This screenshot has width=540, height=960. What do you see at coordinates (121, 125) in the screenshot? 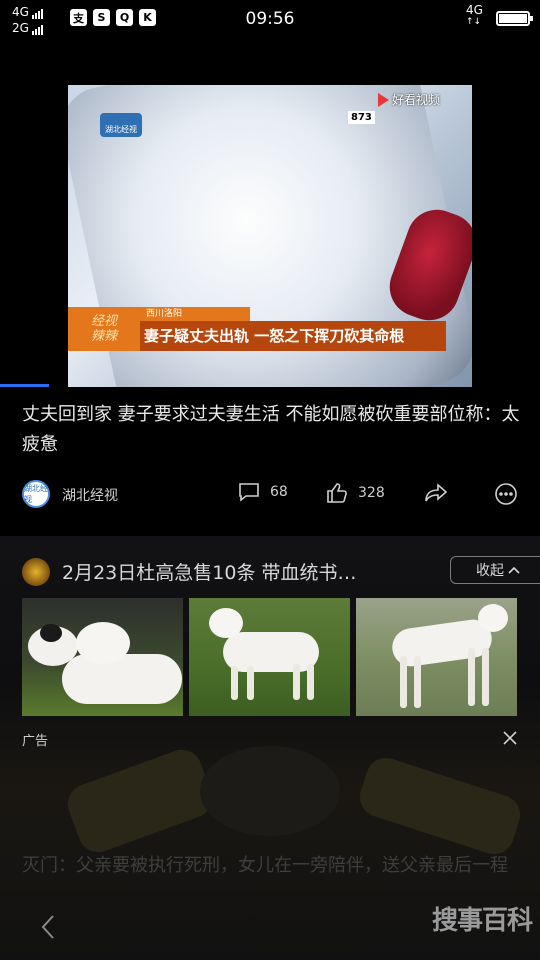
I see `channel-logo: 湖北经视` at bounding box center [121, 125].